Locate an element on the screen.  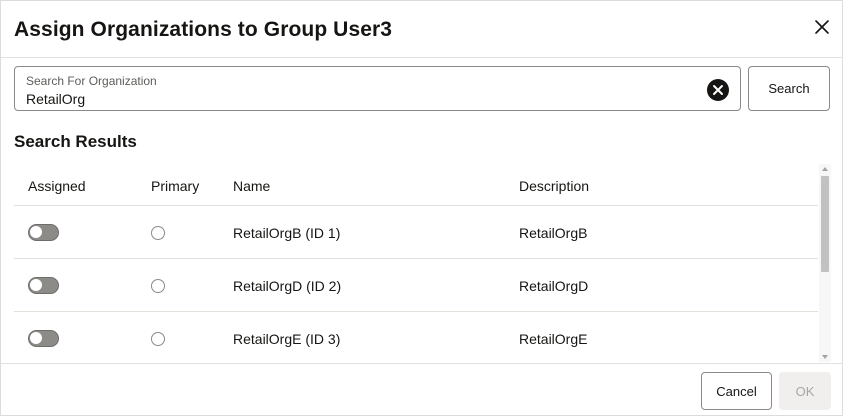
dialog-title: Assign Organizations to Group User3 is located at coordinates (203, 29).